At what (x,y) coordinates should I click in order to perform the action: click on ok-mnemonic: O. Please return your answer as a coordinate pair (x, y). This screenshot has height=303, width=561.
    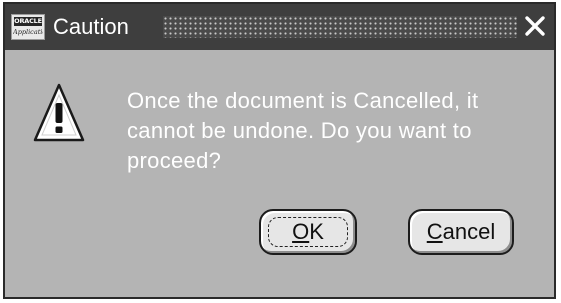
    Looking at the image, I should click on (301, 231).